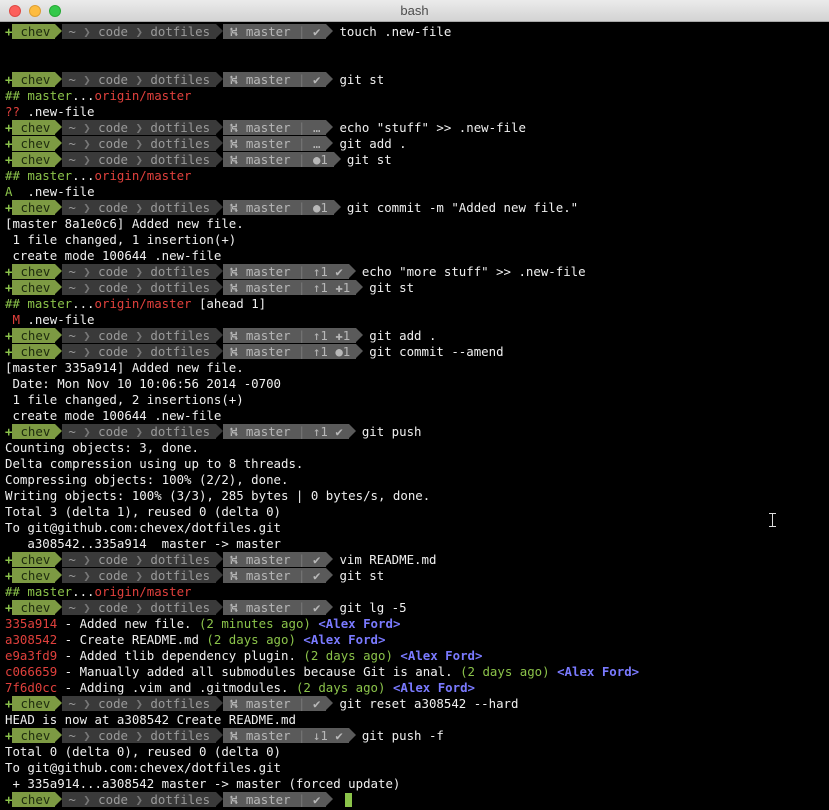 The height and width of the screenshot is (810, 829). I want to click on command-text: git commit -m "Added new file.", so click(462, 207).